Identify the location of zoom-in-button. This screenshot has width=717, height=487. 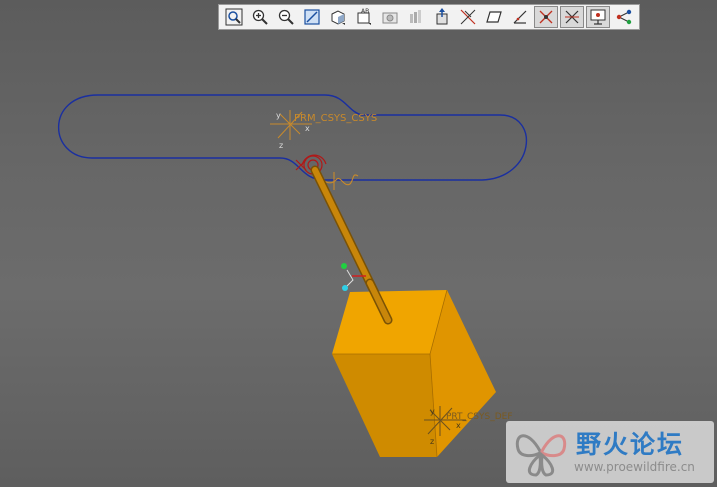
(260, 17).